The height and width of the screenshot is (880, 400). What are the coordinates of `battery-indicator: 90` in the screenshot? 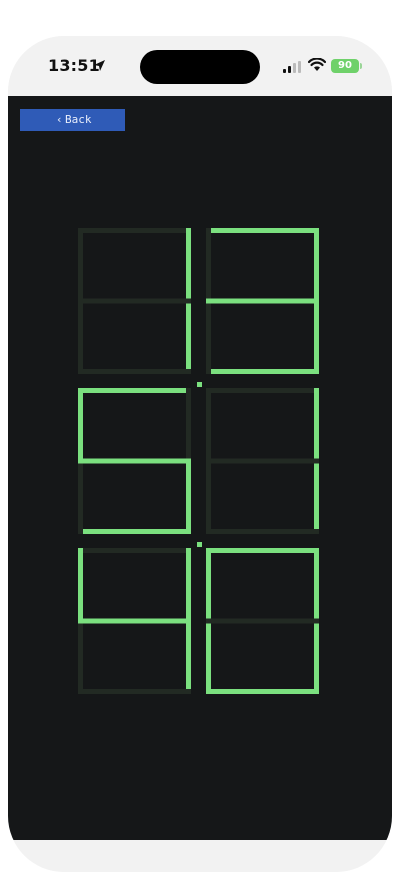 It's located at (345, 66).